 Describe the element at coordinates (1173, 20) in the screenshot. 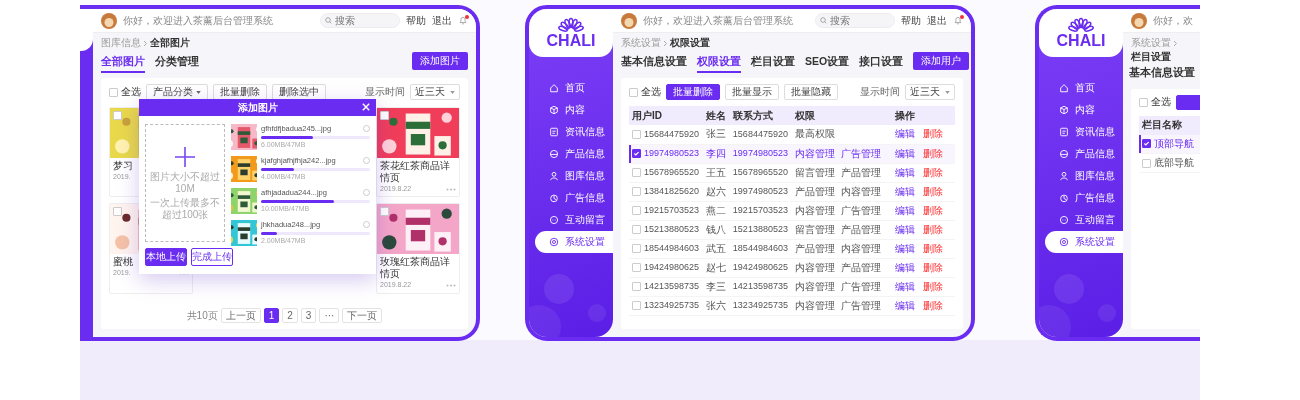

I see `greeting-text: 你好，欢` at that location.